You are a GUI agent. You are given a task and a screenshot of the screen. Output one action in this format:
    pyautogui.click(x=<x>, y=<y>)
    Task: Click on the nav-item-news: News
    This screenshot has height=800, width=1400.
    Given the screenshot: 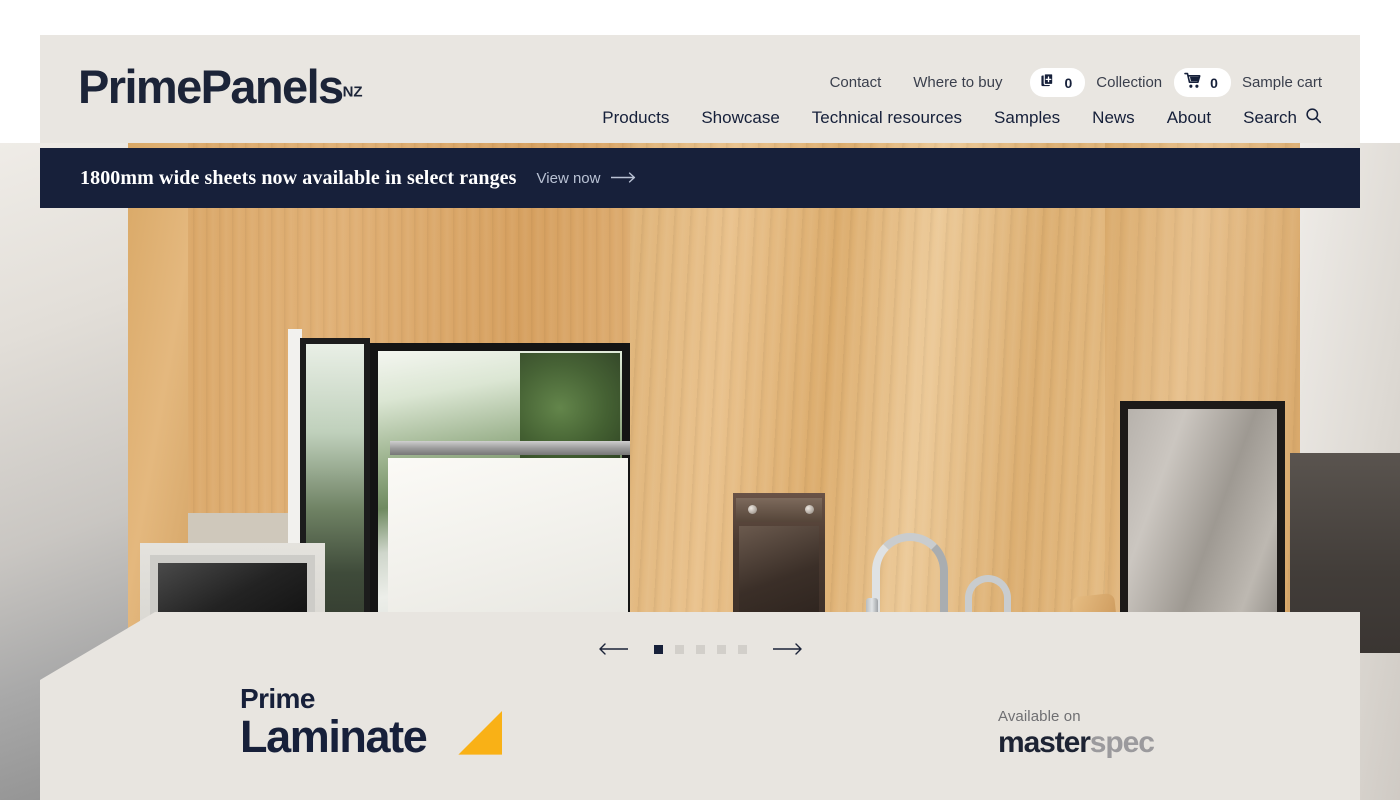 What is the action you would take?
    pyautogui.click(x=1113, y=118)
    